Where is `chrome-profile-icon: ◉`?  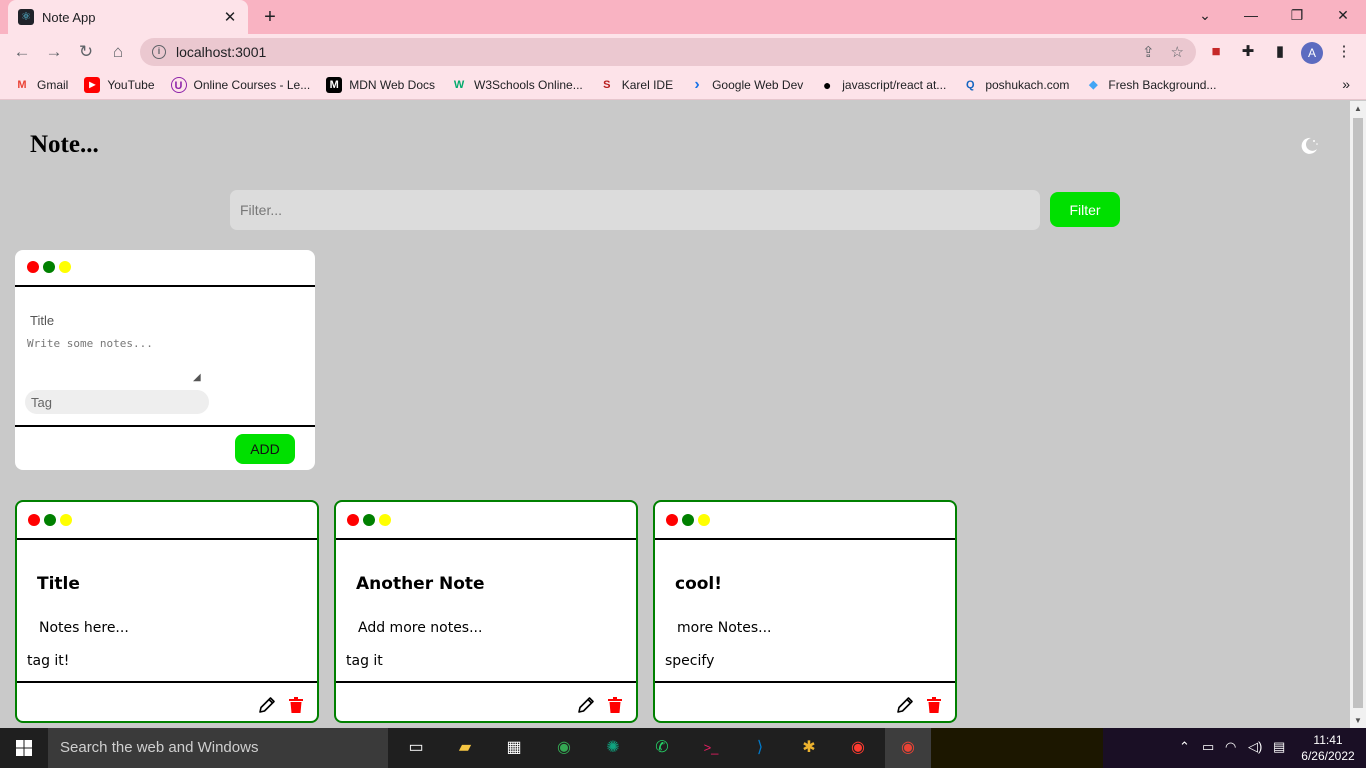
chrome-profile-icon: ◉ is located at coordinates (908, 747).